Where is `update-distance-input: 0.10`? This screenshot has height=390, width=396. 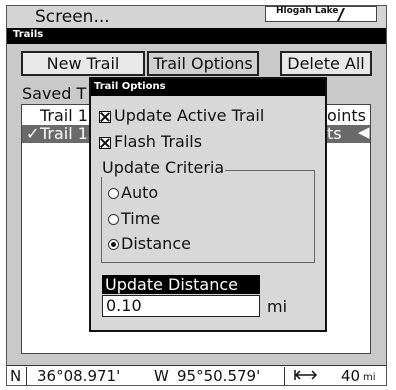
update-distance-input: 0.10 is located at coordinates (181, 306).